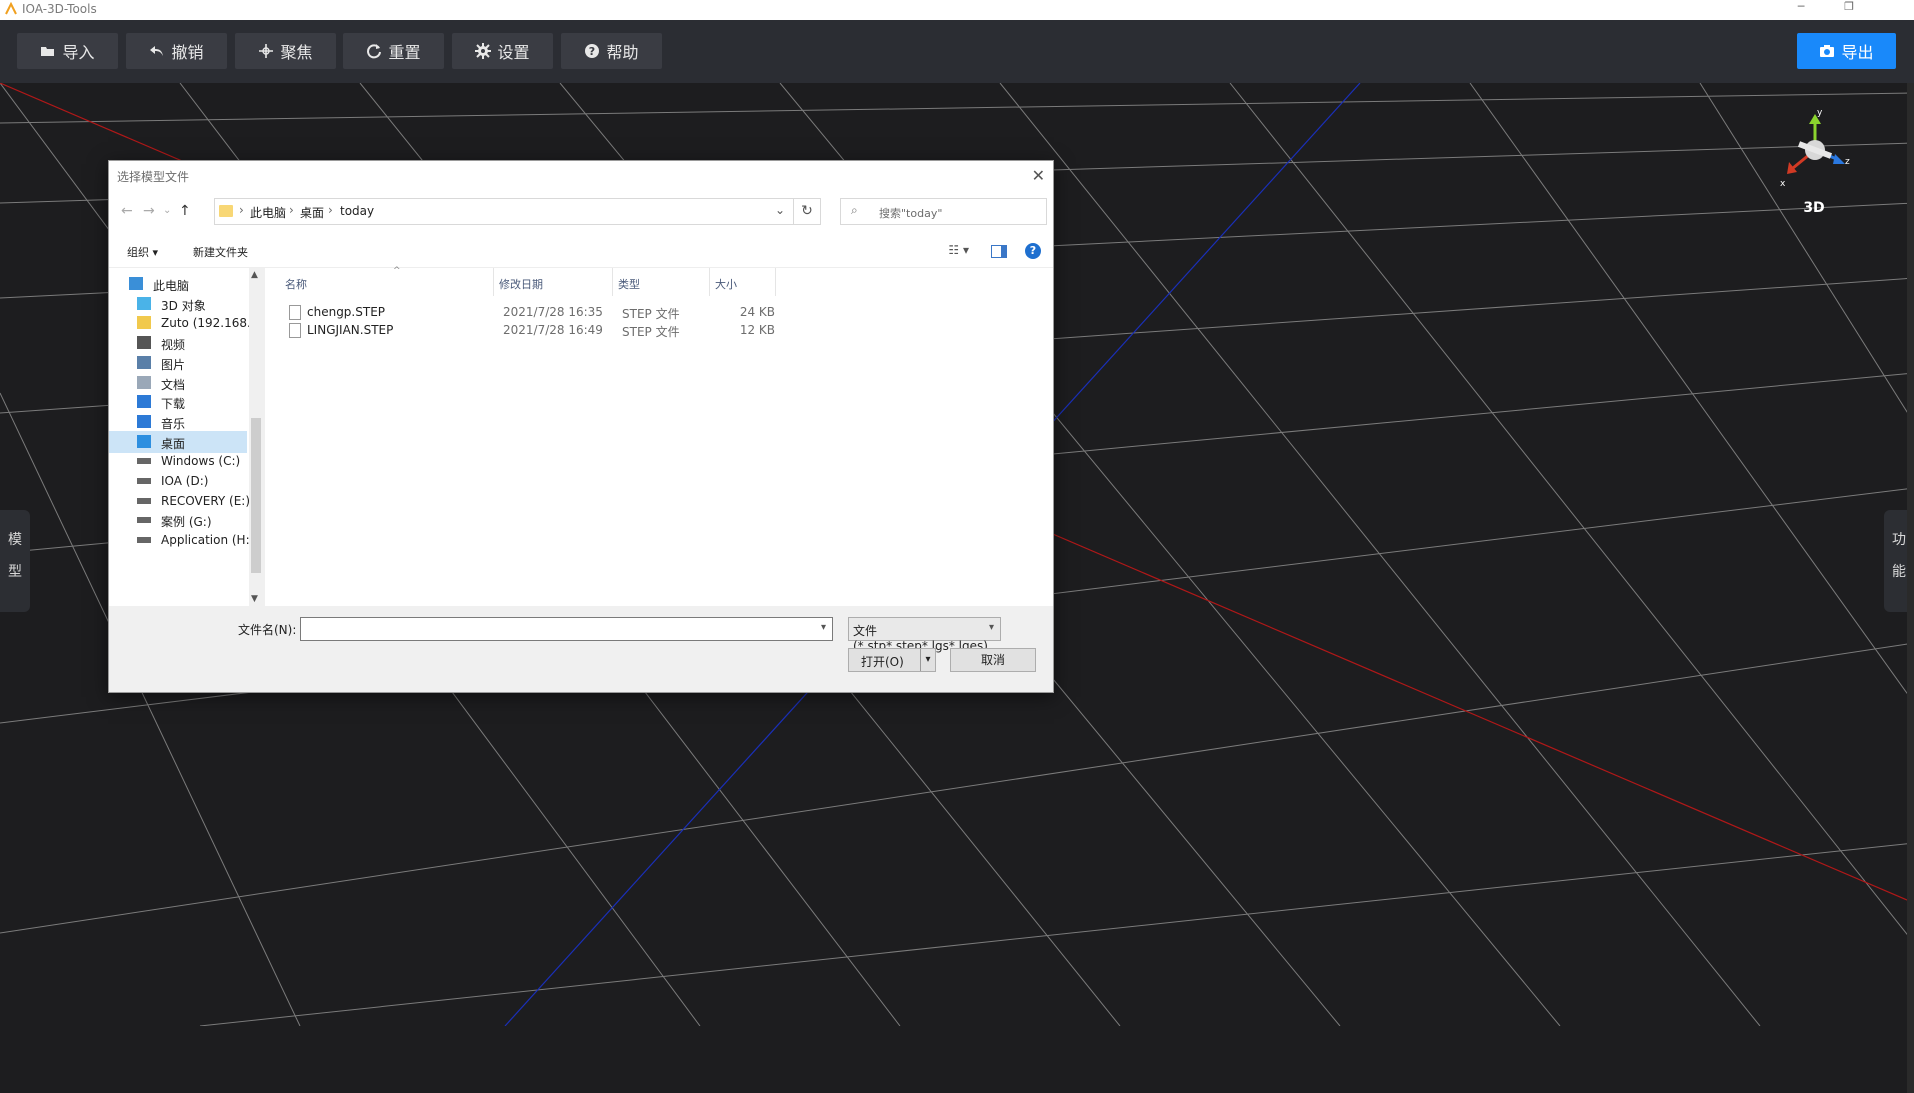 Image resolution: width=1914 pixels, height=1093 pixels. What do you see at coordinates (823, 627) in the screenshot?
I see `chevron-down-icon: ▾` at bounding box center [823, 627].